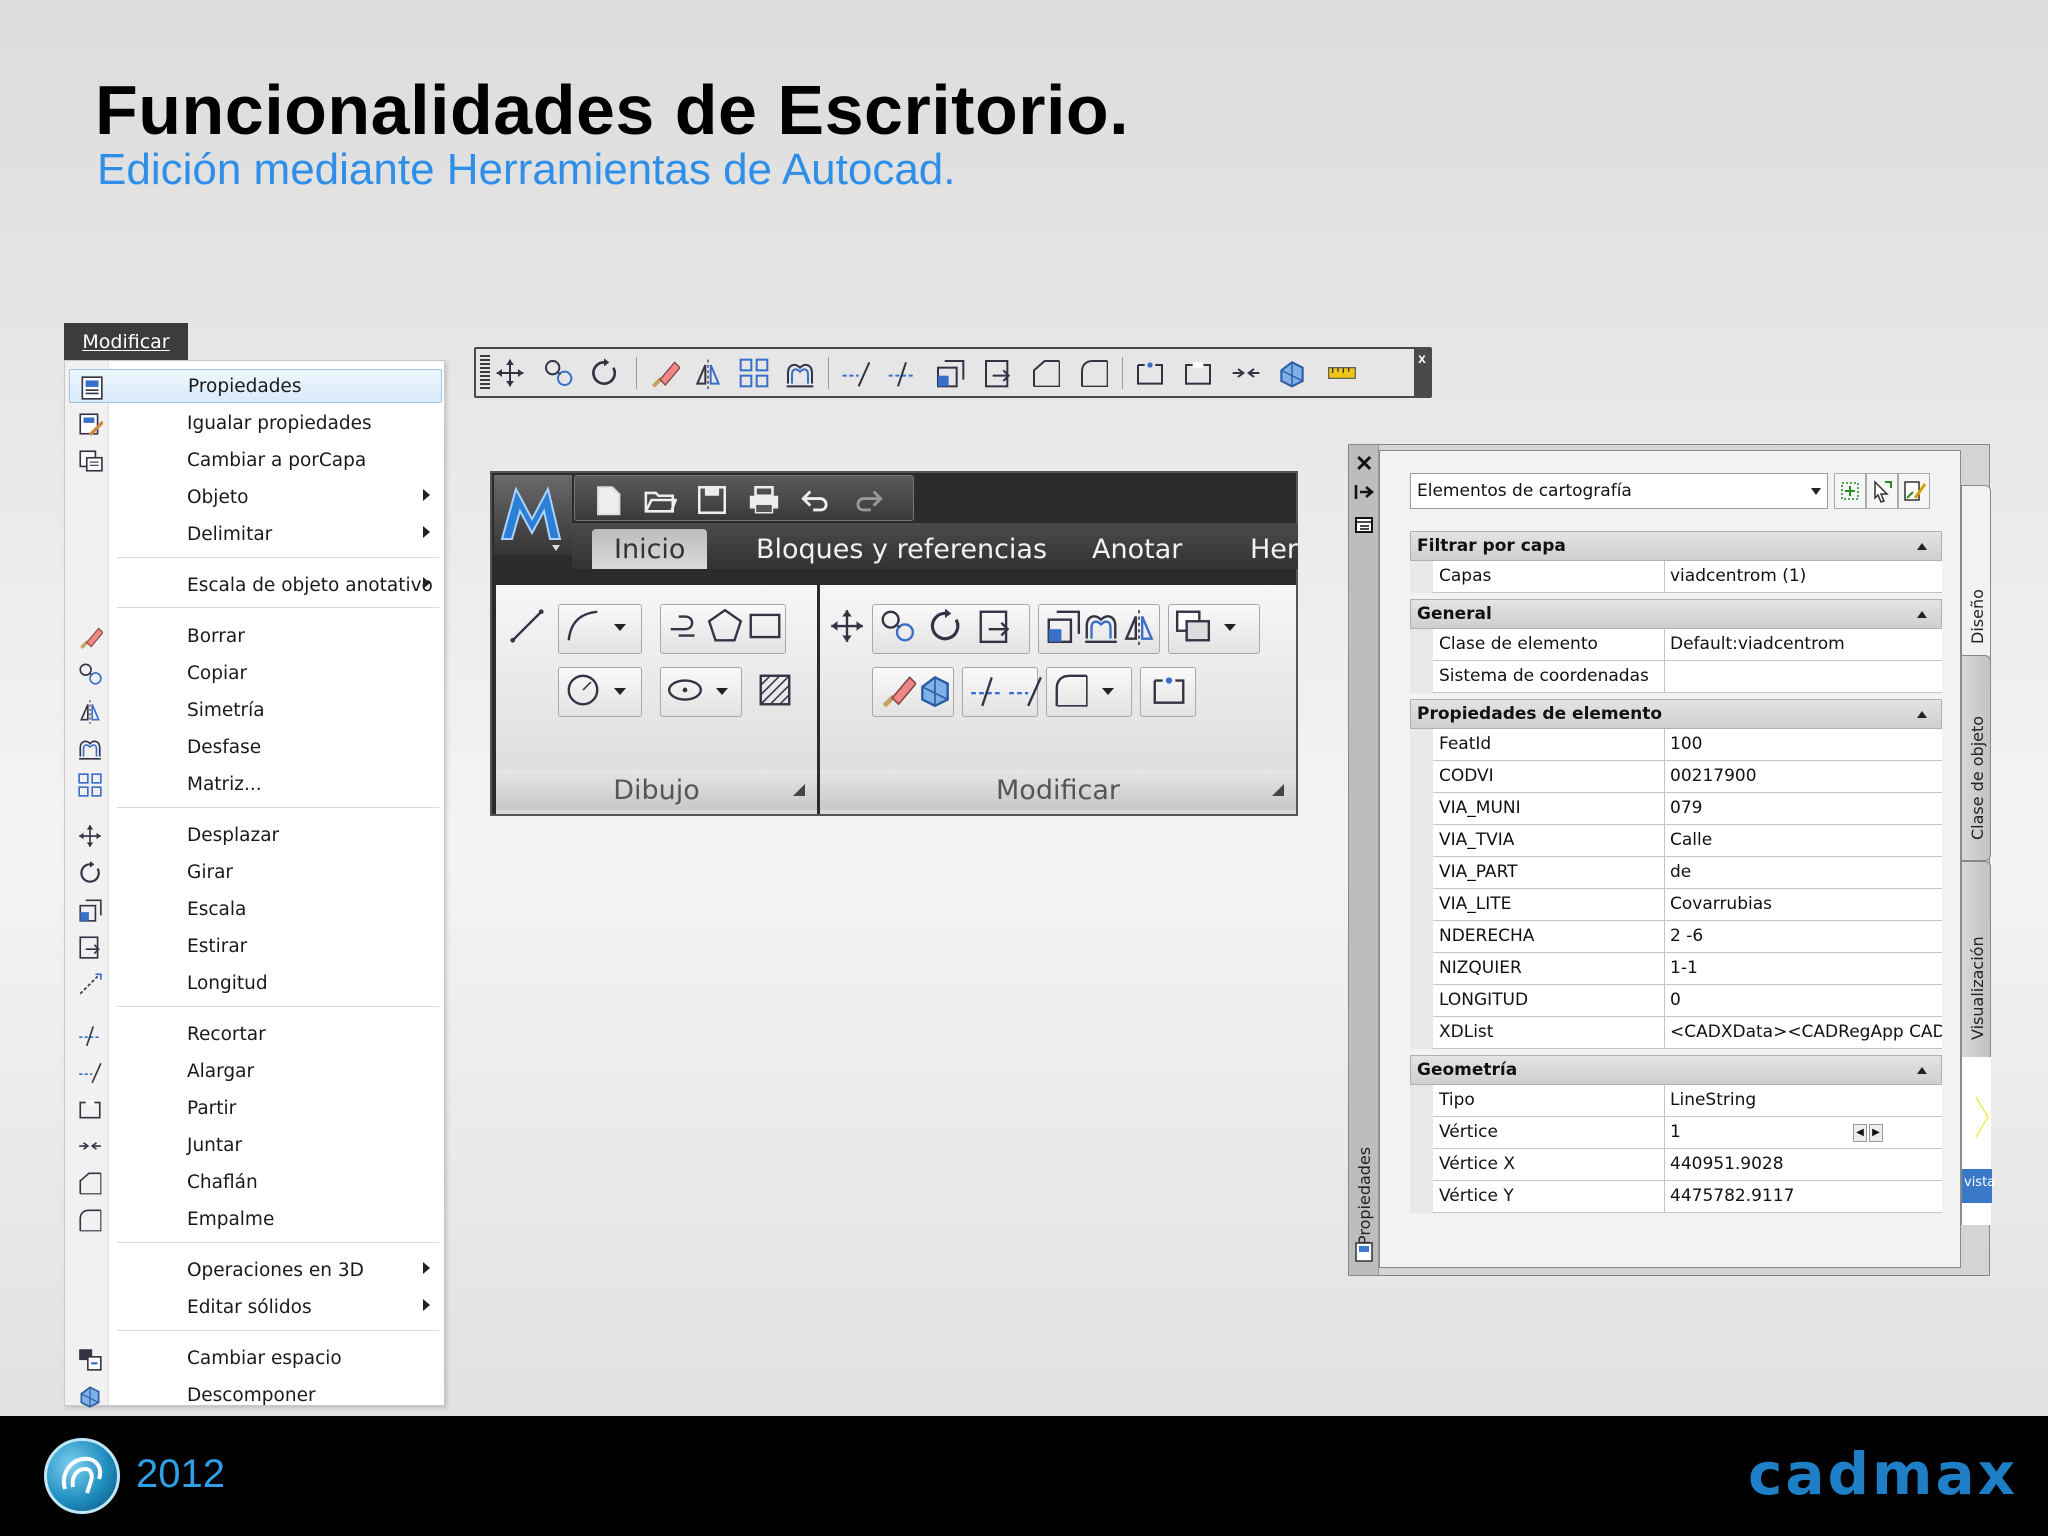 The height and width of the screenshot is (1536, 2048). Describe the element at coordinates (255, 872) in the screenshot. I see `menu-item-girar: Girar` at that location.